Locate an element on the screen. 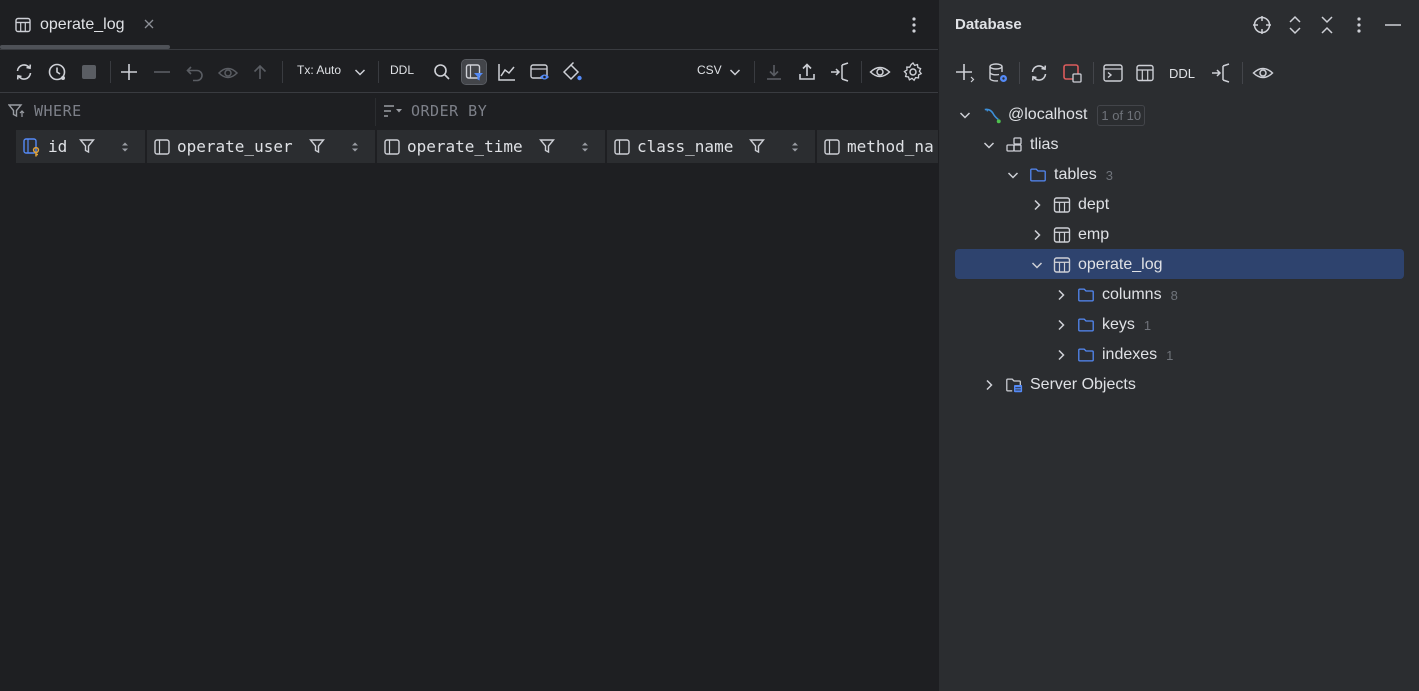 This screenshot has height=691, width=1419. value-viewer-icon is located at coordinates (540, 72).